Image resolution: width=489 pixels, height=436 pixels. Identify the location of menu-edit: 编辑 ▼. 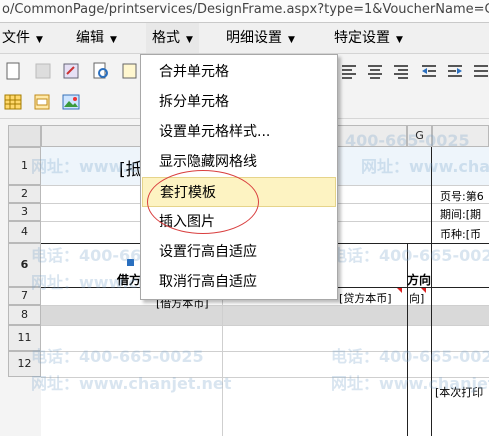
(96, 38).